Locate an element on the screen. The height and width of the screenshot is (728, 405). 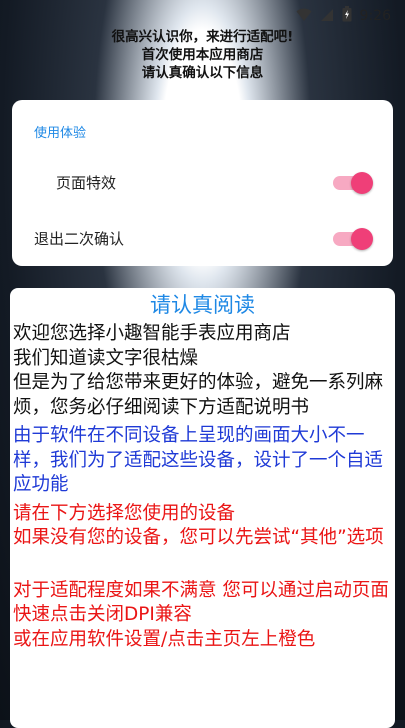
readme-note-red: 对于适配程度如果不满意 您可以通过启动页面快速点击关闭DPI兼容 is located at coordinates (201, 602).